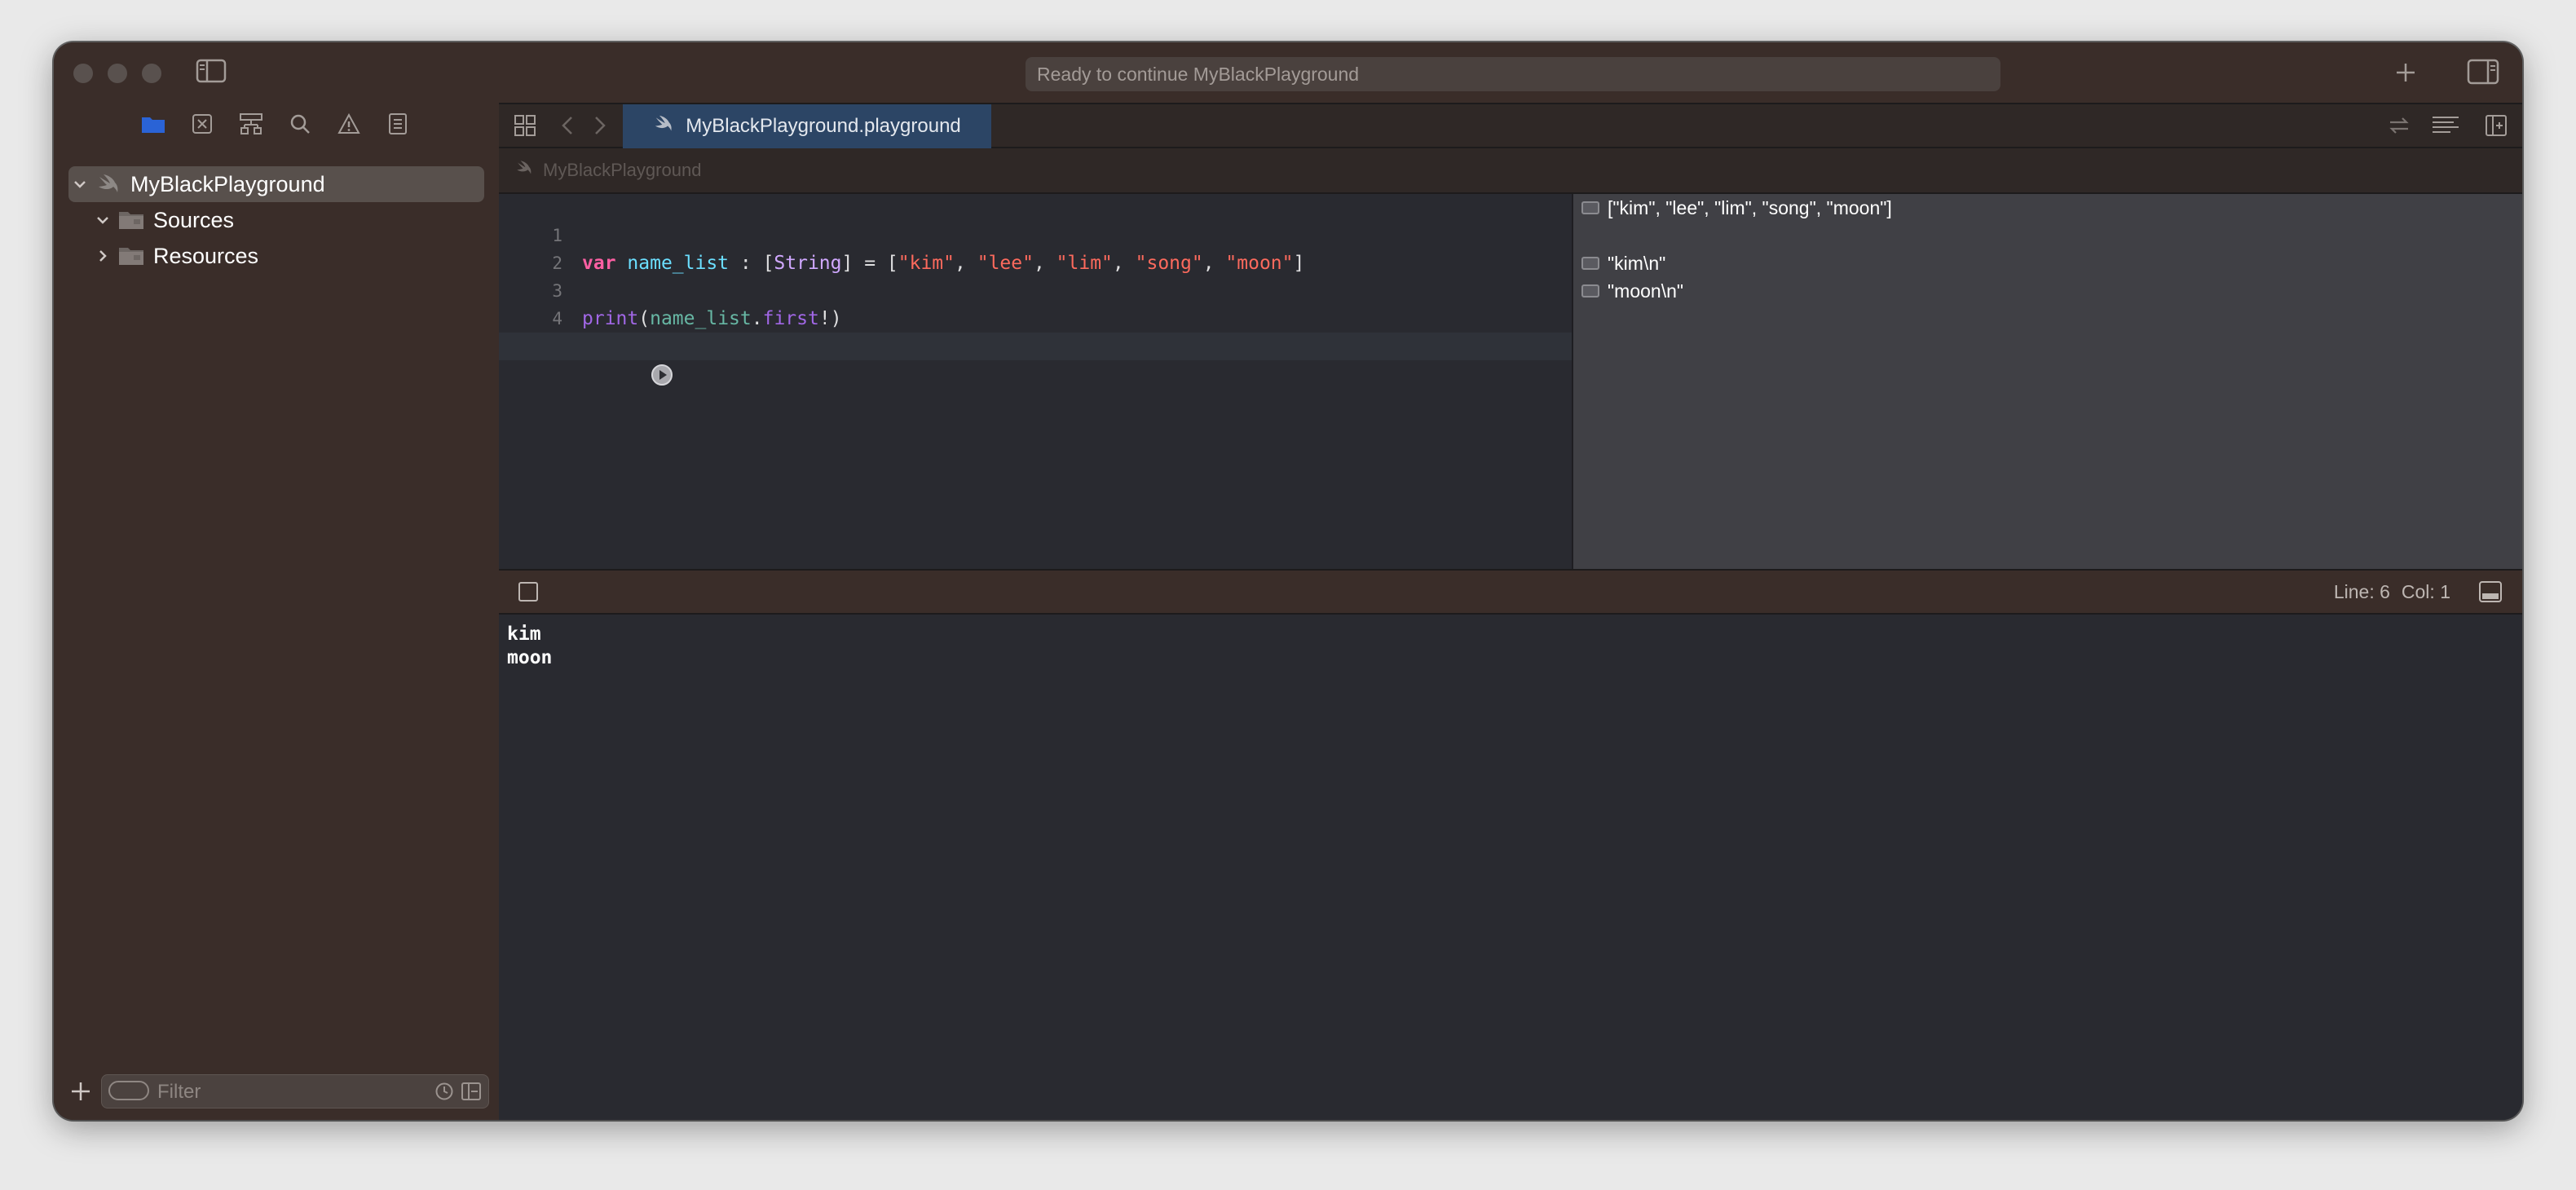 This screenshot has width=2576, height=1190. I want to click on code-line-5: 5, so click(1035, 331).